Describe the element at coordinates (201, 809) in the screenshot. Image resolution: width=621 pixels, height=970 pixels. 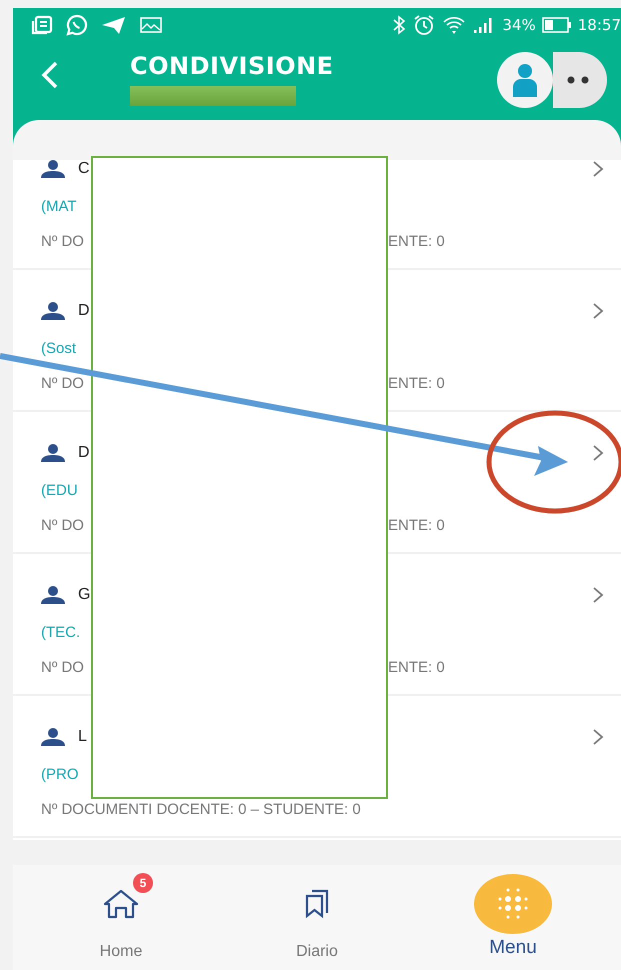
I see `document-count: Nº DOCUMENTI DOCENTE: 0 – STUDENTE: 0` at that location.